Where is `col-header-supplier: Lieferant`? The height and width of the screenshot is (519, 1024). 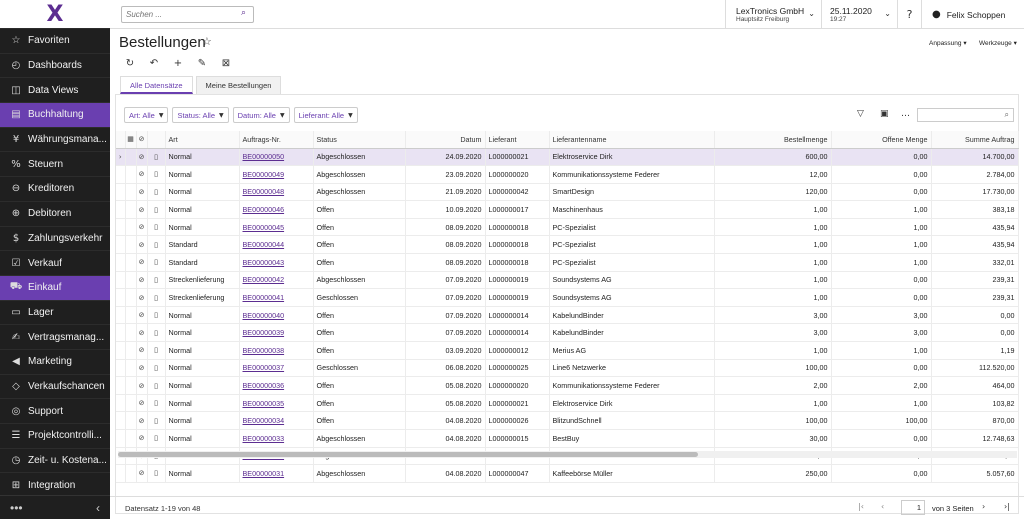
col-header-supplier: Lieferant is located at coordinates (517, 140).